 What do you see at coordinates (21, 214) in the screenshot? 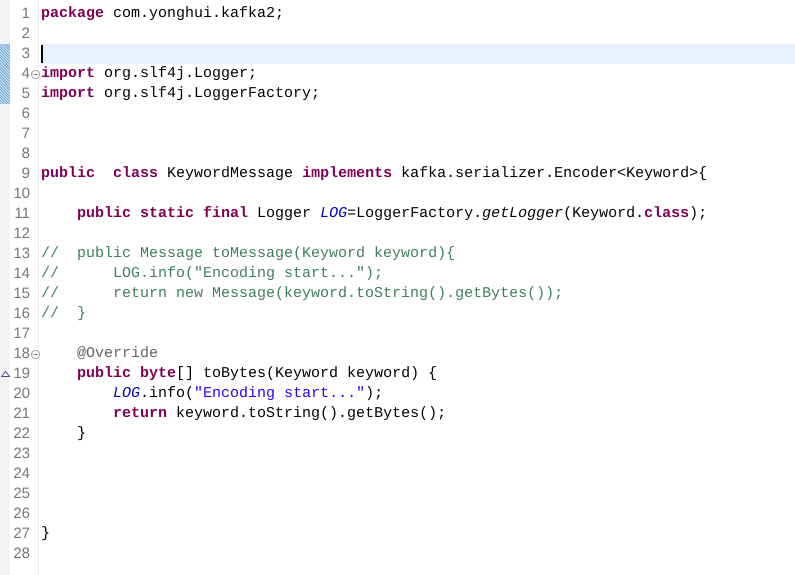
I see `line-number: 11` at bounding box center [21, 214].